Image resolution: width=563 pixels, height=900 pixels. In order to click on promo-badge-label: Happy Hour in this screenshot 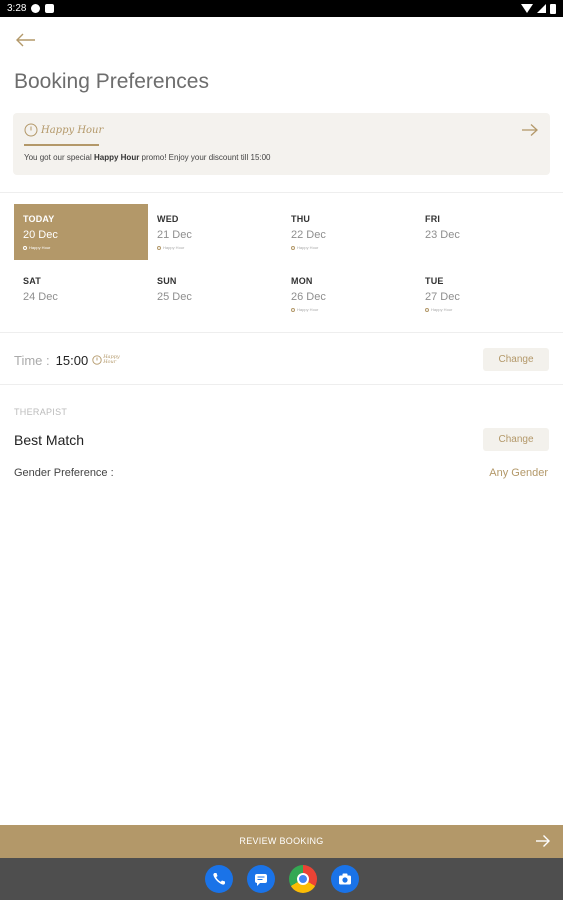, I will do `click(72, 130)`.